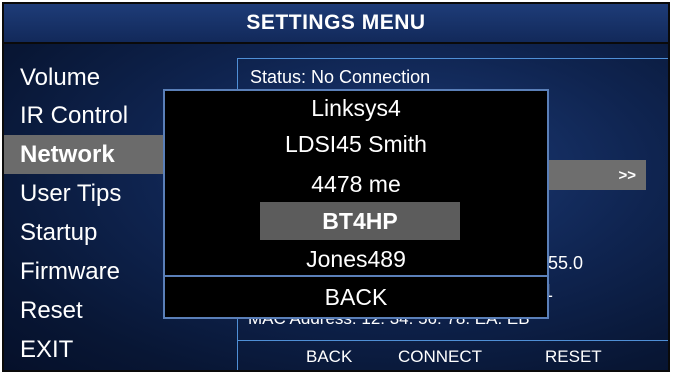  I want to click on sidebar-item-ir-control: IR Control, so click(84, 115).